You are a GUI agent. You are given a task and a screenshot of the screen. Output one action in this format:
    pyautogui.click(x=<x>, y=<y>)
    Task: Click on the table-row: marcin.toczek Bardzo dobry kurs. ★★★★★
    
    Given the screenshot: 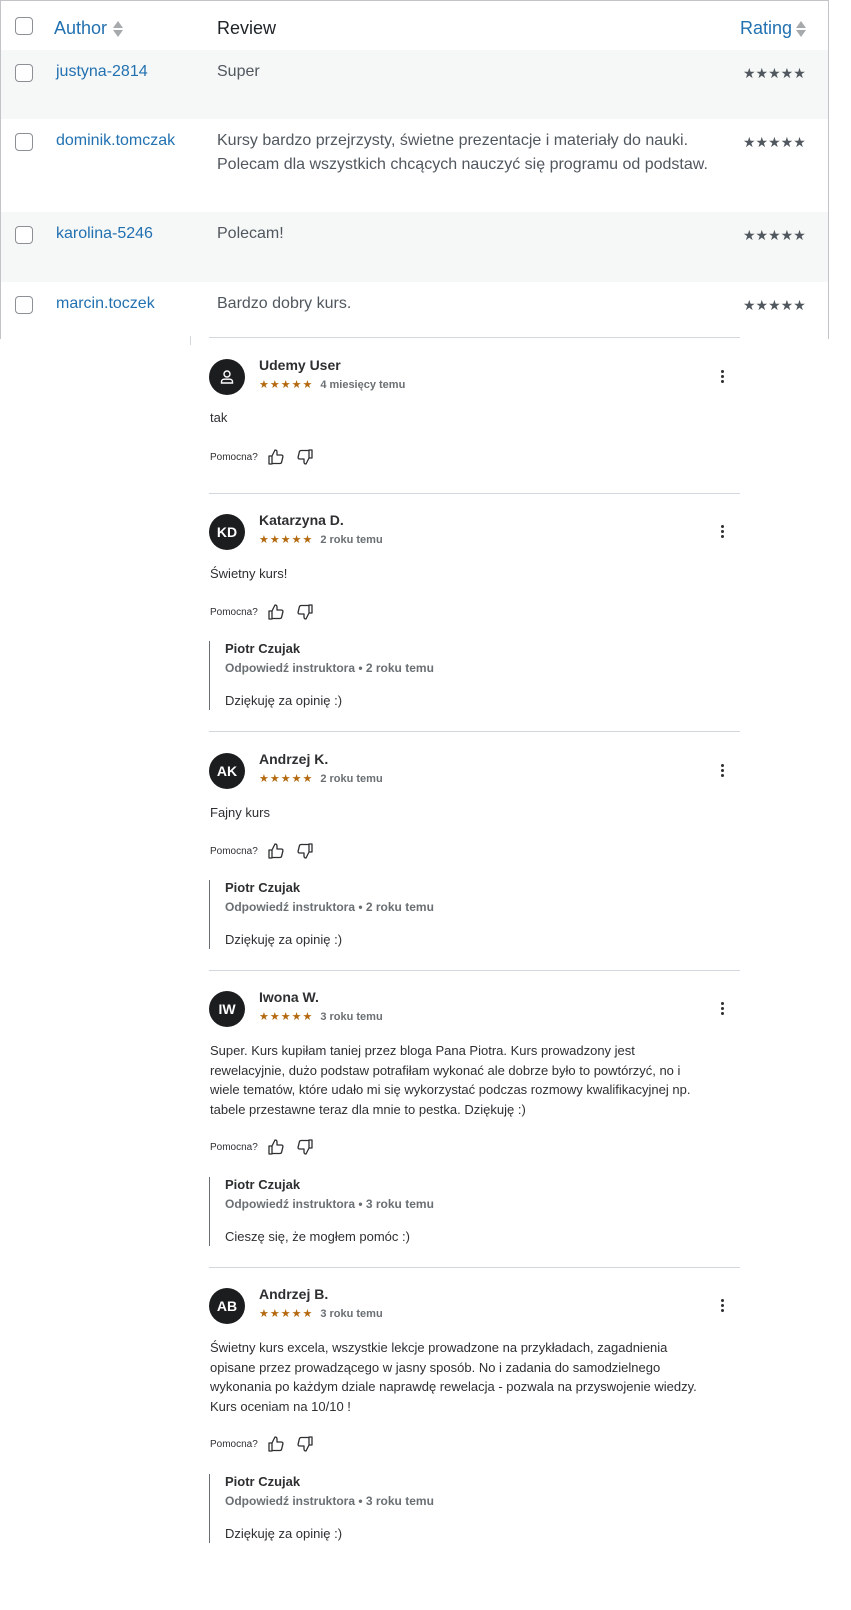 What is the action you would take?
    pyautogui.click(x=414, y=311)
    